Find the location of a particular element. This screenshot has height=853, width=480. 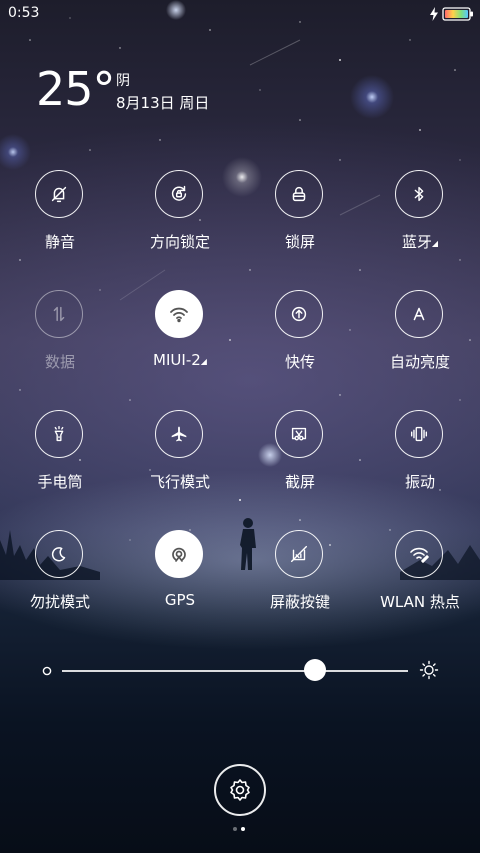

gps-icon is located at coordinates (179, 554).